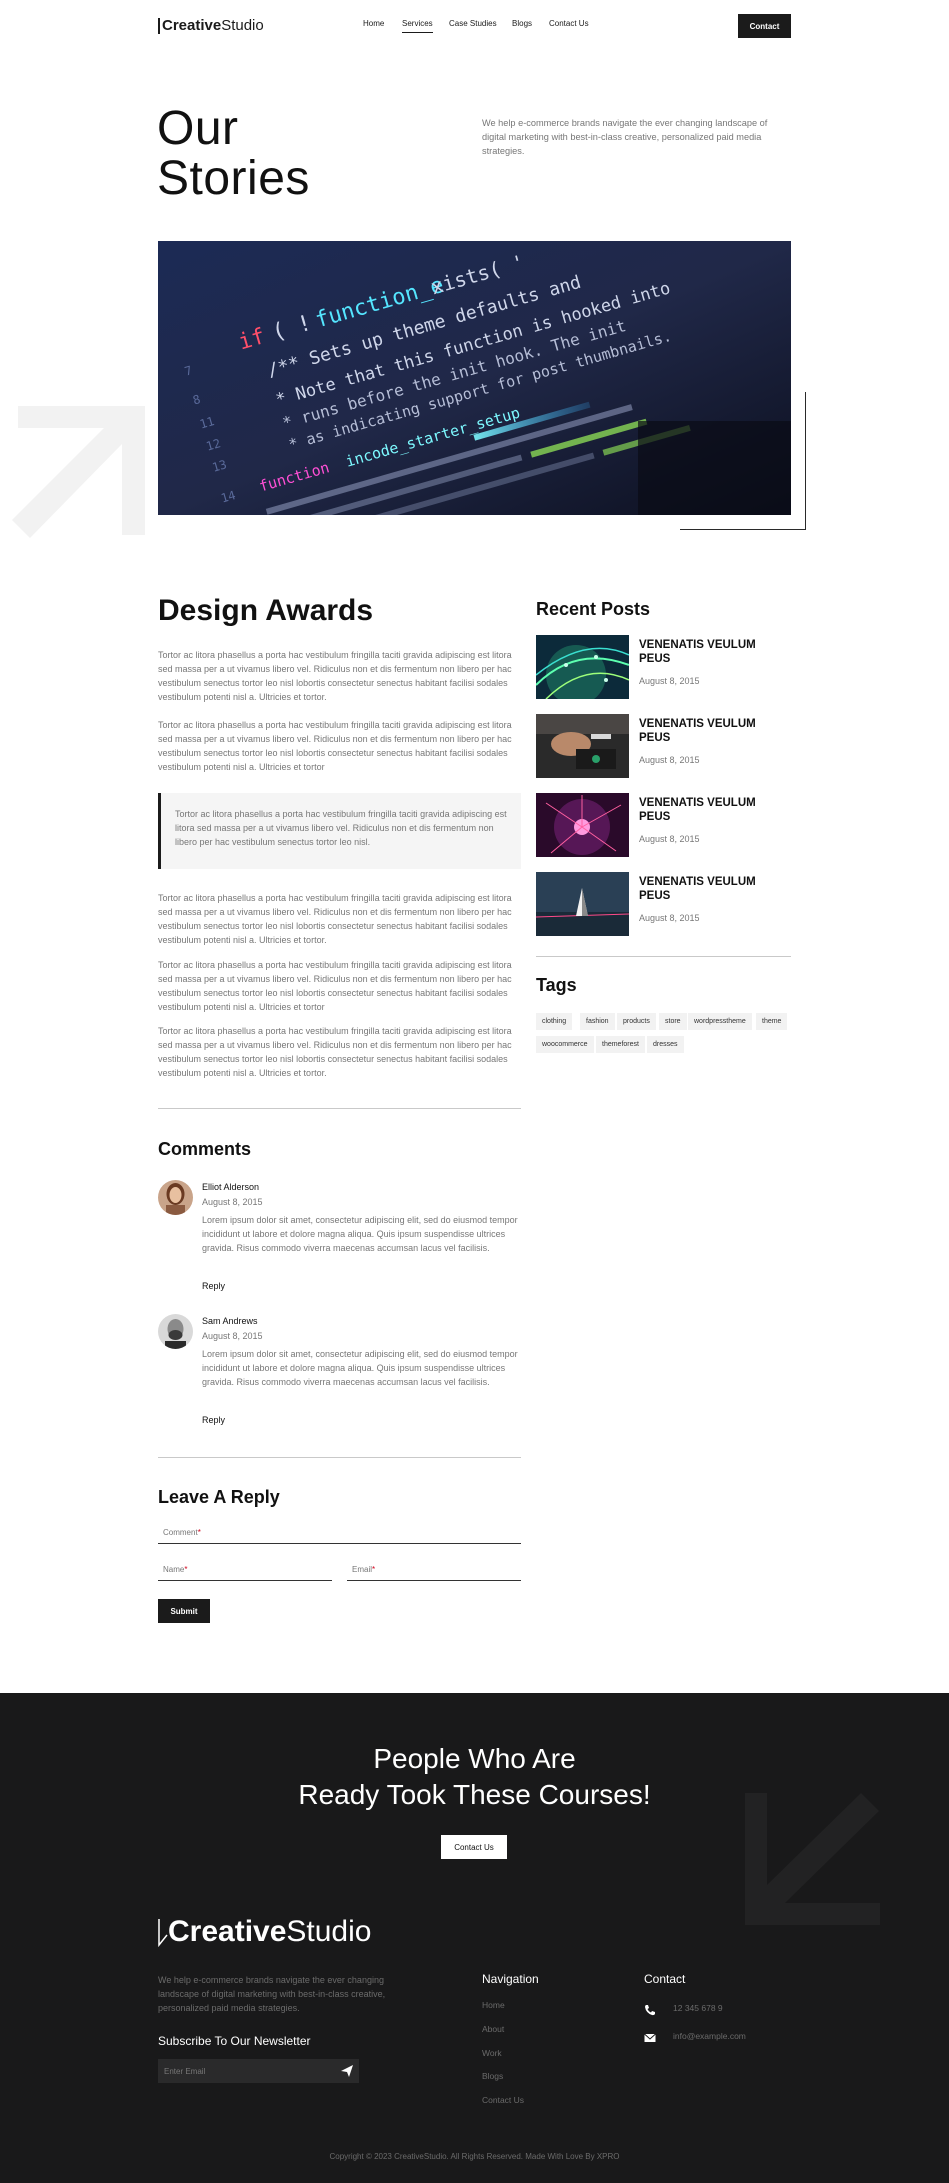  What do you see at coordinates (474, 1847) in the screenshot?
I see `cta-contact-button: Contact Us` at bounding box center [474, 1847].